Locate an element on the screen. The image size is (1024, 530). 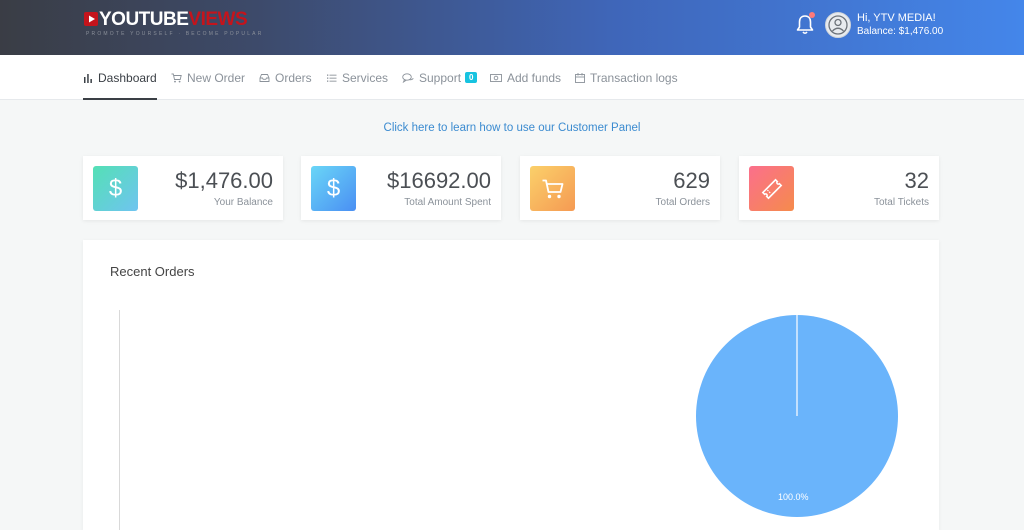
chart-axis-line is located at coordinates (119, 420).